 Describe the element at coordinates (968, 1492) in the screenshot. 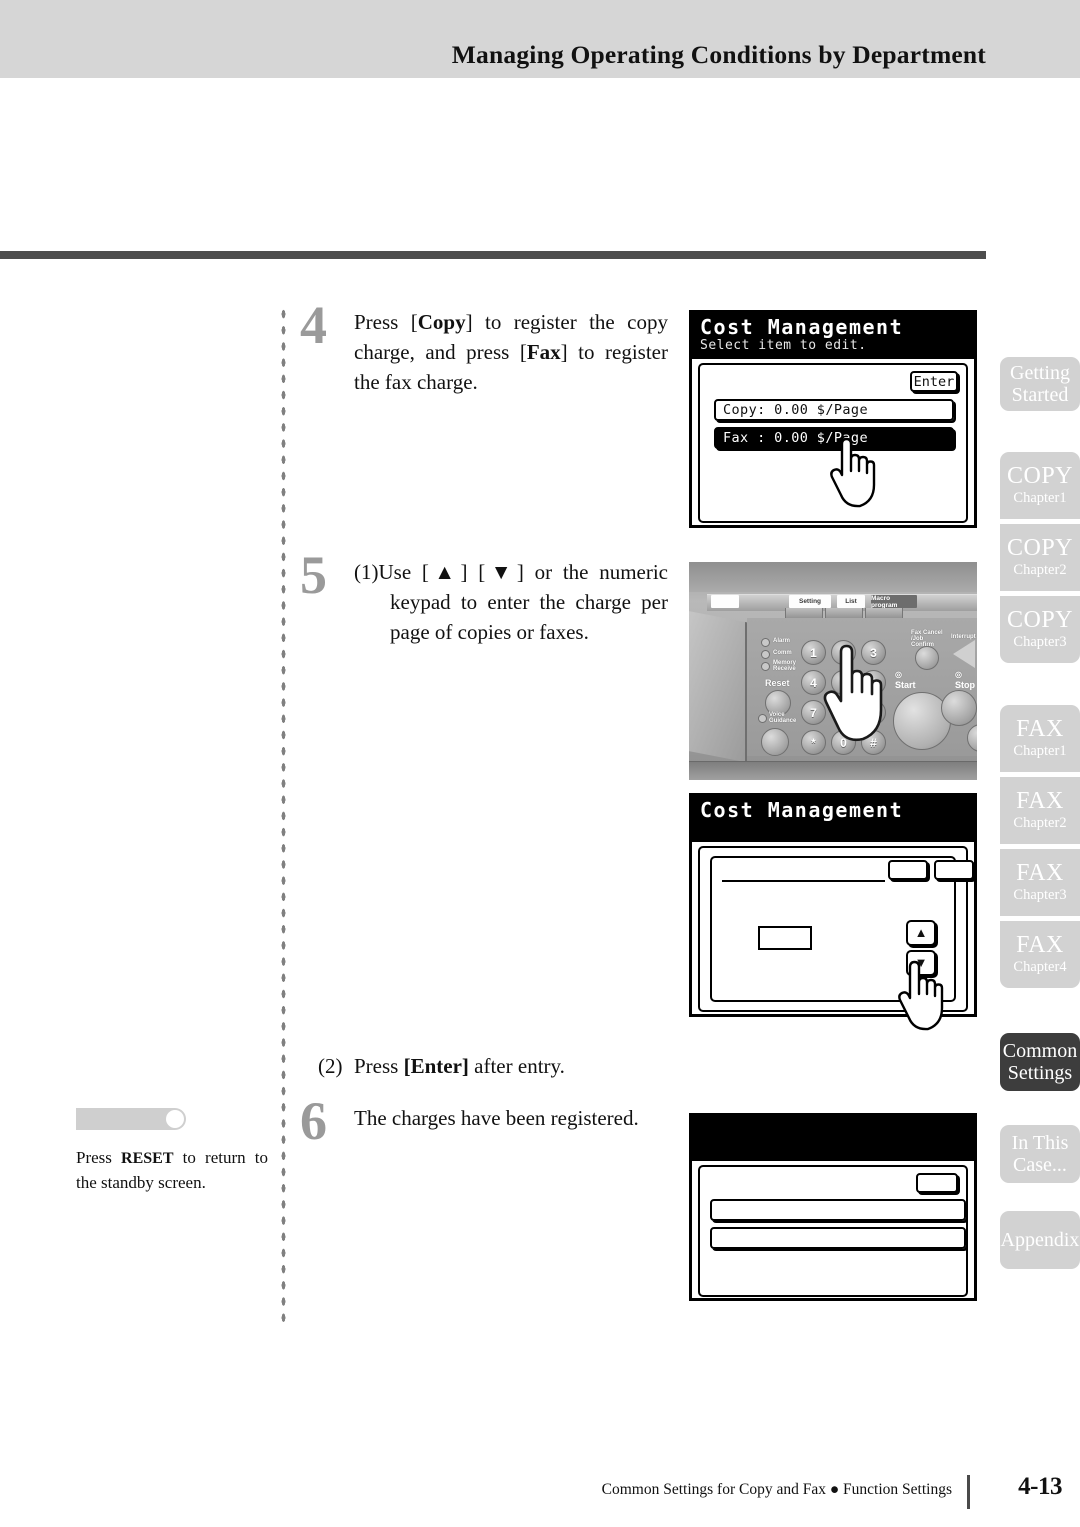

I see `footer-divider` at that location.